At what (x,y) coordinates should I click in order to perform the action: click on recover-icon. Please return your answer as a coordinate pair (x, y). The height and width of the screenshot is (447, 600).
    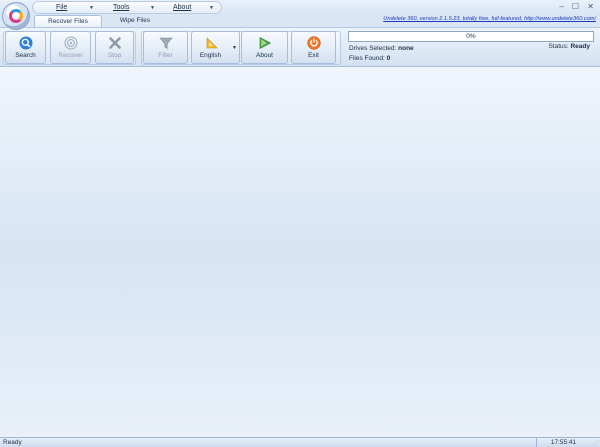
    Looking at the image, I should click on (70, 43).